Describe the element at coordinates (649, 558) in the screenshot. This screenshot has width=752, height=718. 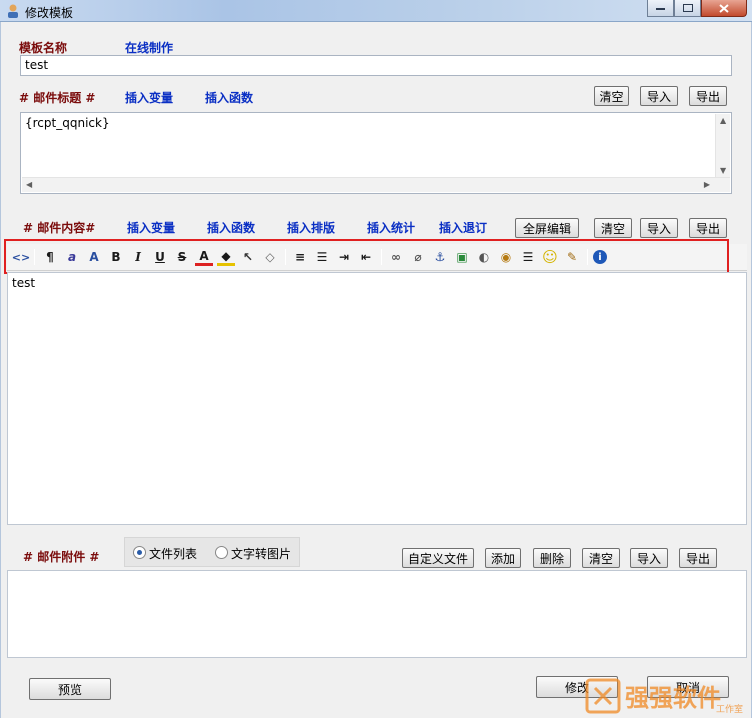
I see `attachments-import-button: 导入` at that location.